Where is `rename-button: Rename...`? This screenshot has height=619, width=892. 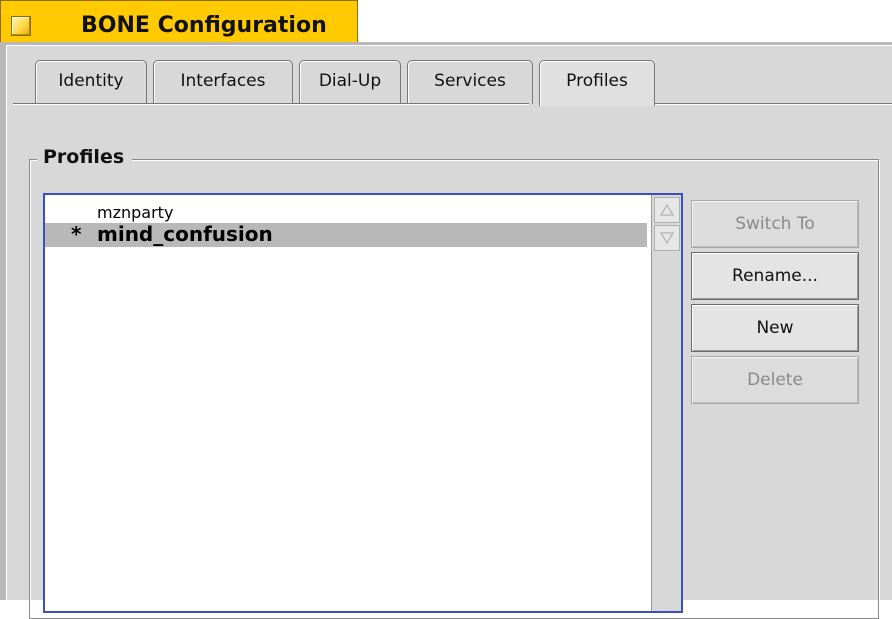 rename-button: Rename... is located at coordinates (775, 276).